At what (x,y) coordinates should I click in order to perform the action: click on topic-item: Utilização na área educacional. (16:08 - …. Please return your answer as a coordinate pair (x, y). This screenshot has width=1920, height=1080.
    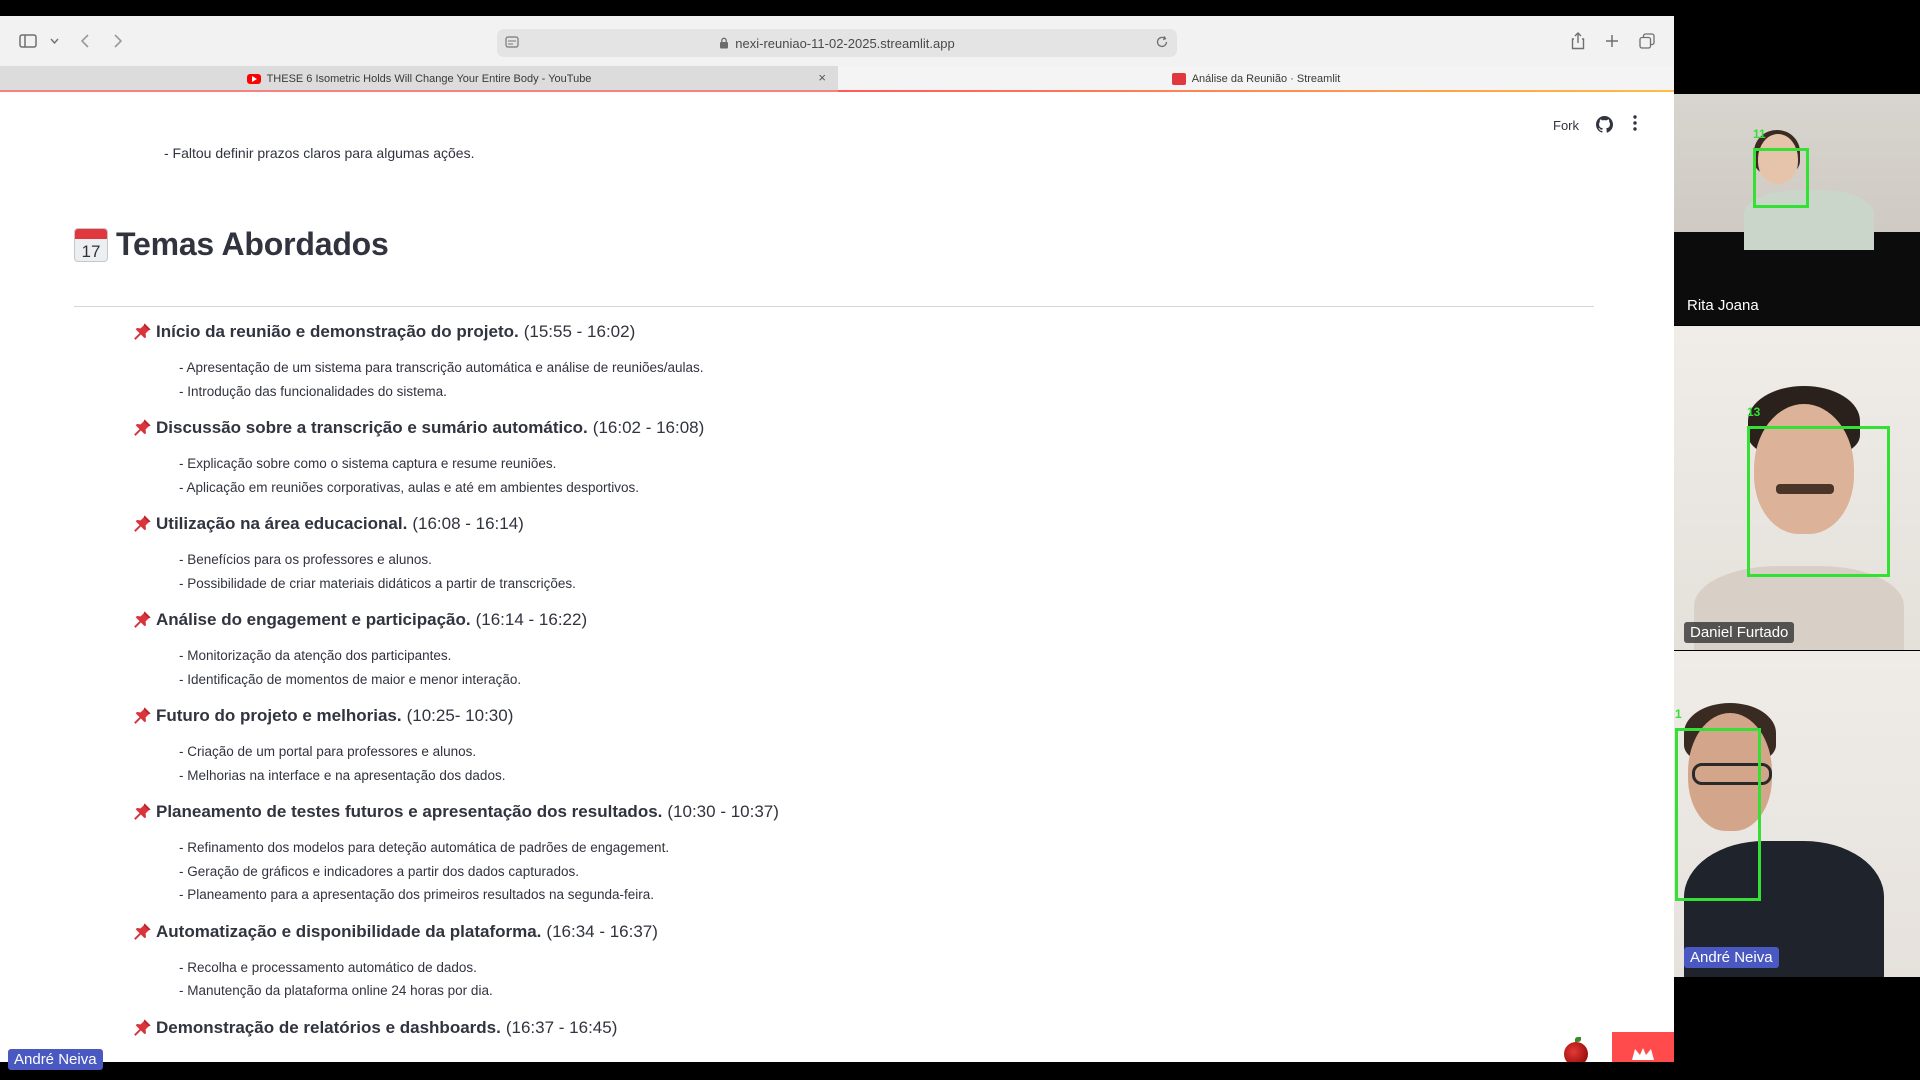
    Looking at the image, I should click on (832, 553).